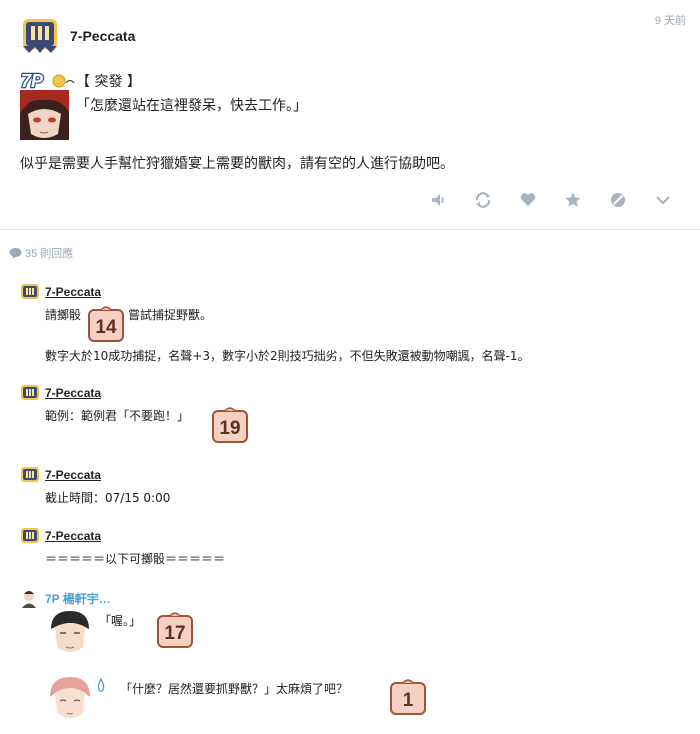  What do you see at coordinates (550, 201) in the screenshot?
I see `post-actions` at bounding box center [550, 201].